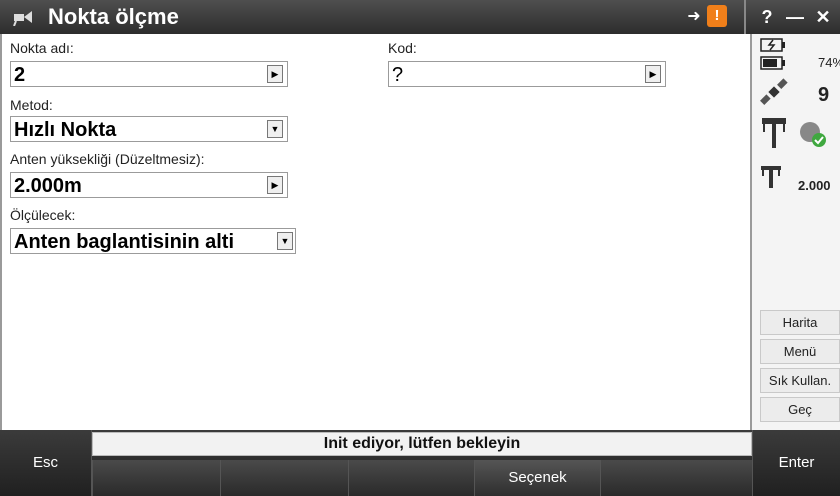 The width and height of the screenshot is (840, 496). Describe the element at coordinates (774, 92) in the screenshot. I see `satellite-icon` at that location.